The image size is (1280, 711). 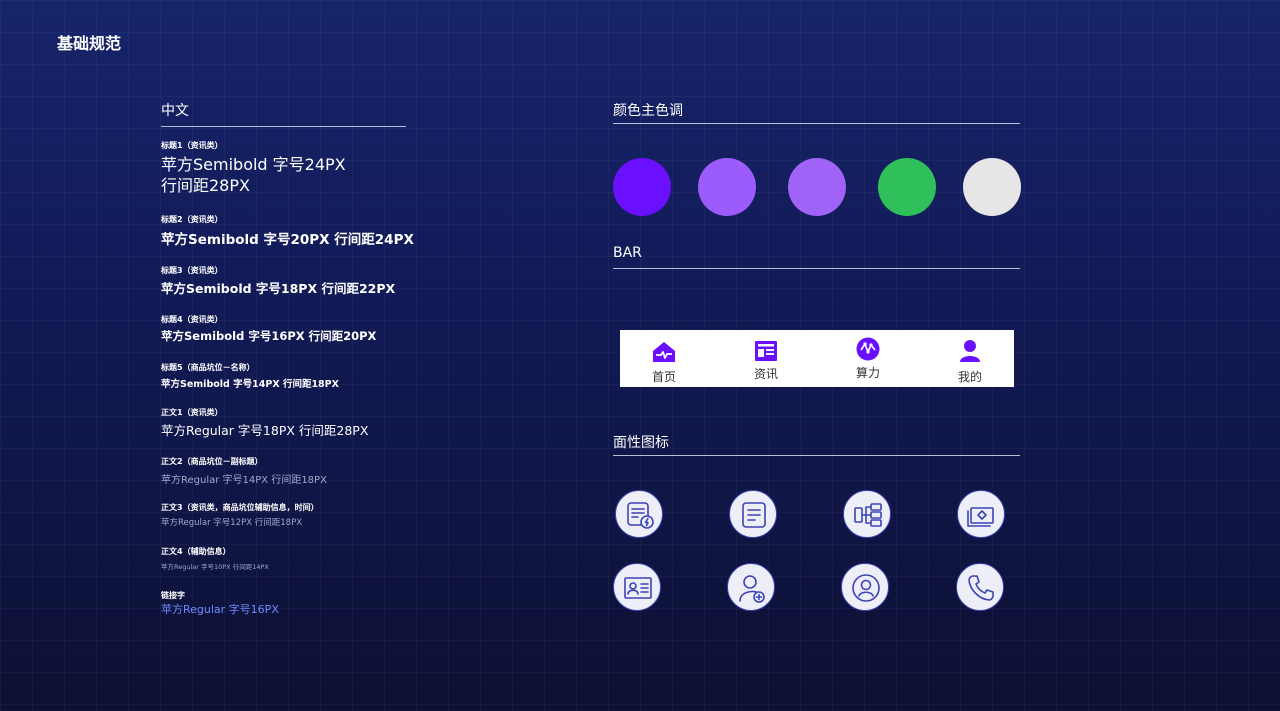 I want to click on id-card-icon, so click(x=637, y=587).